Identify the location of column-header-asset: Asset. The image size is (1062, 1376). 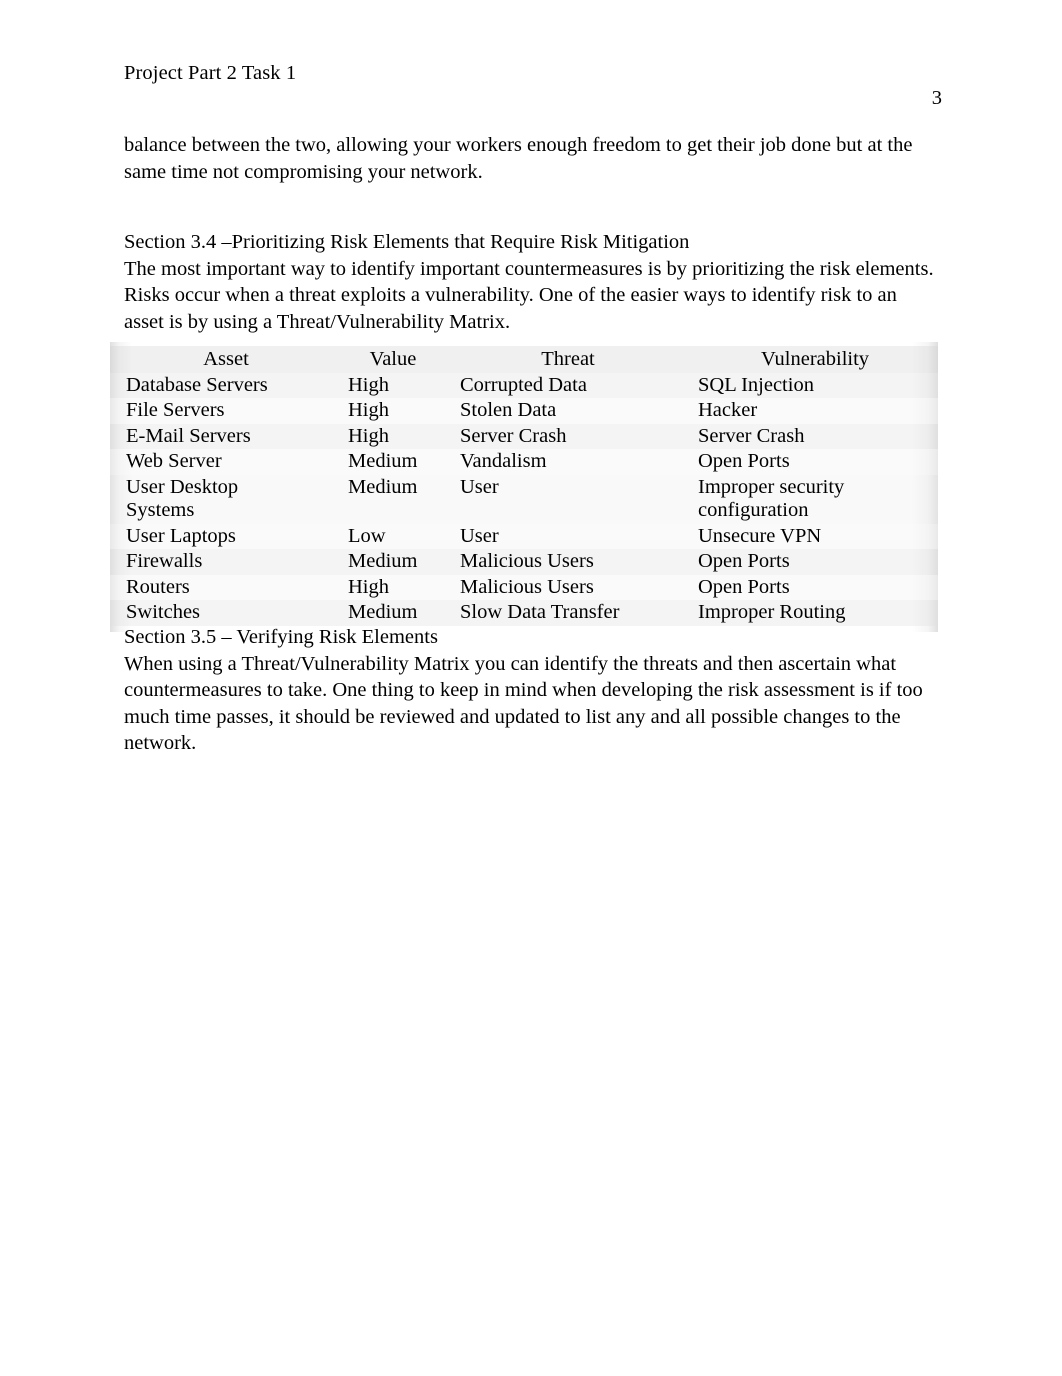
(226, 359).